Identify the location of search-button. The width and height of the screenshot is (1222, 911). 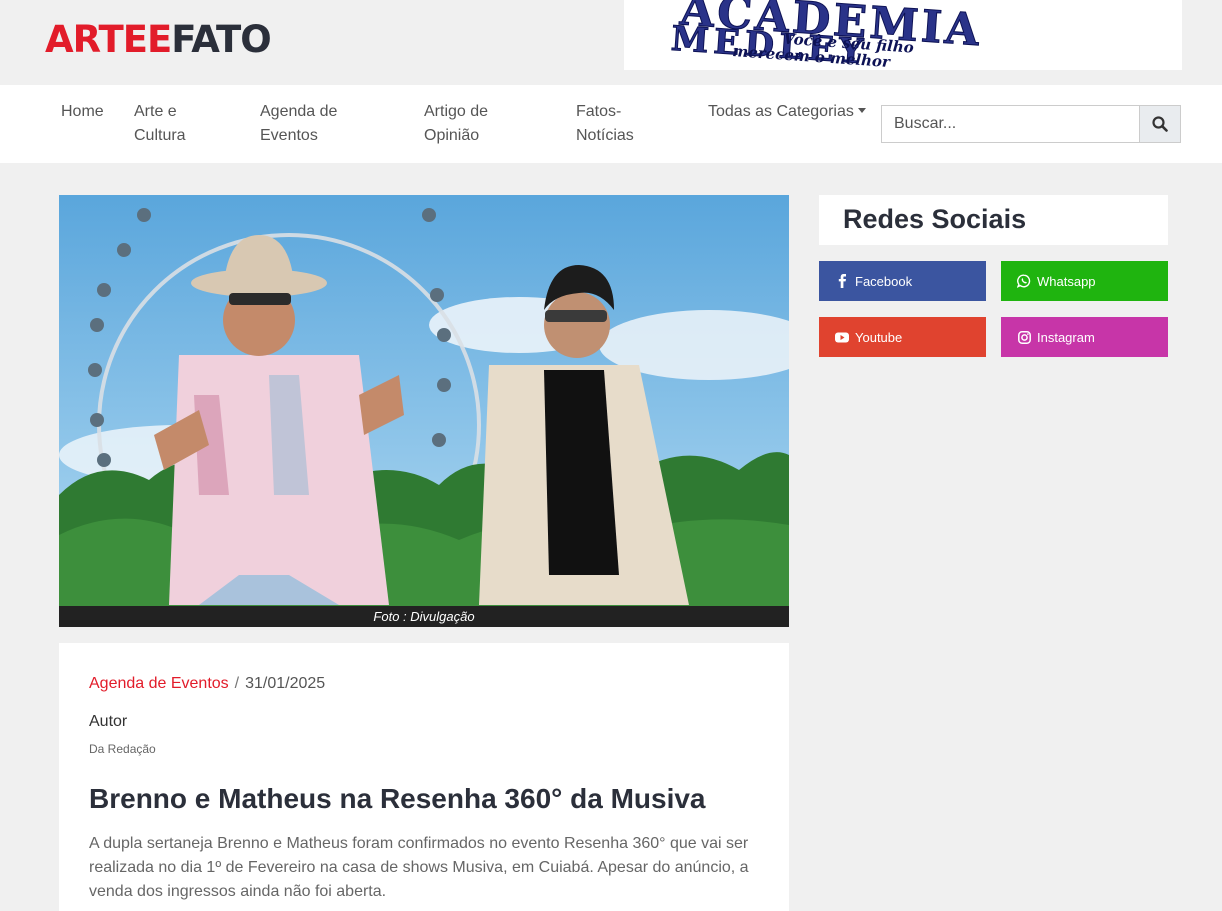
(1160, 124).